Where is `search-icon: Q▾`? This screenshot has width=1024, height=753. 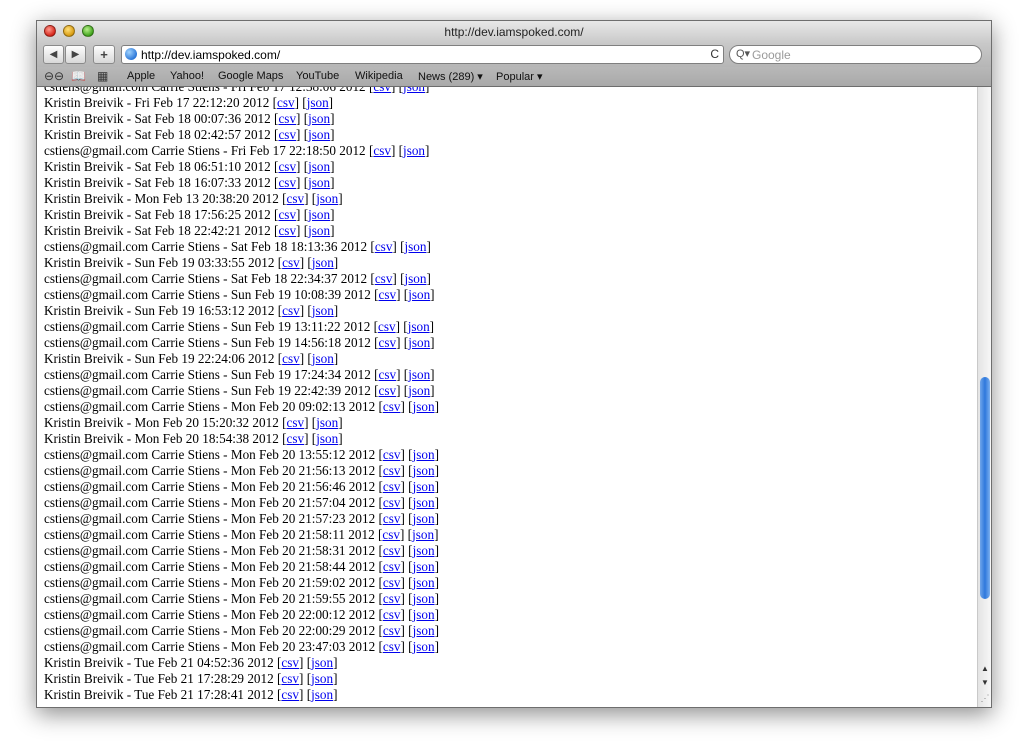 search-icon: Q▾ is located at coordinates (743, 53).